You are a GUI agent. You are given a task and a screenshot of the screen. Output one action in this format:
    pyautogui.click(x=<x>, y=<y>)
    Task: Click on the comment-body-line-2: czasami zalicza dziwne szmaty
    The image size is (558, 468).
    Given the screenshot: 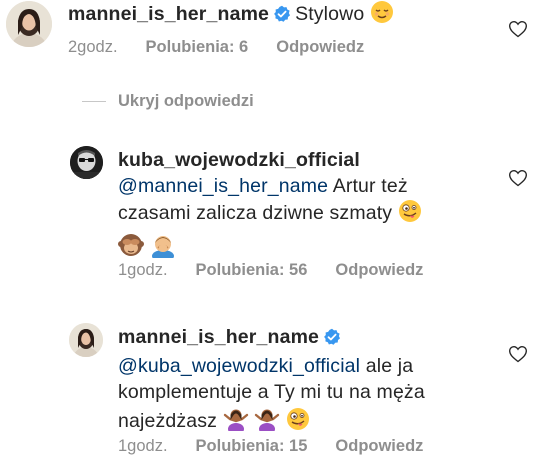 What is the action you would take?
    pyautogui.click(x=255, y=213)
    